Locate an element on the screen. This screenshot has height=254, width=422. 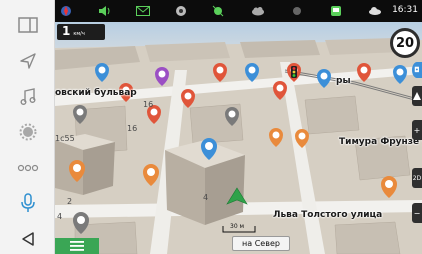
2d-view-button: 2D is located at coordinates (417, 178).